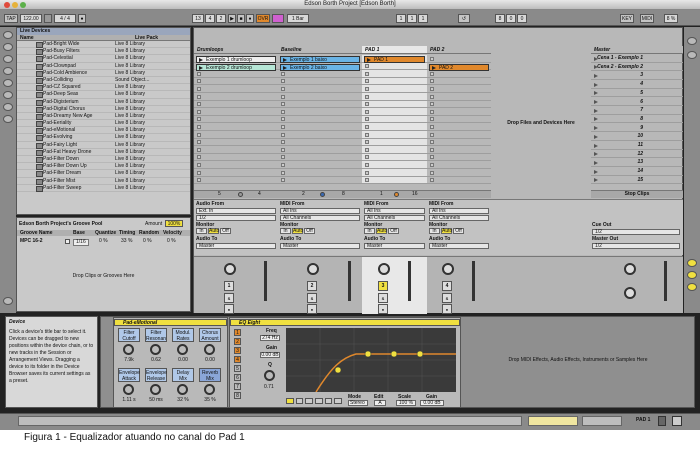 The image size is (700, 449). What do you see at coordinates (500, 18) in the screenshot?
I see `loop-length-bar-field: 8` at bounding box center [500, 18].